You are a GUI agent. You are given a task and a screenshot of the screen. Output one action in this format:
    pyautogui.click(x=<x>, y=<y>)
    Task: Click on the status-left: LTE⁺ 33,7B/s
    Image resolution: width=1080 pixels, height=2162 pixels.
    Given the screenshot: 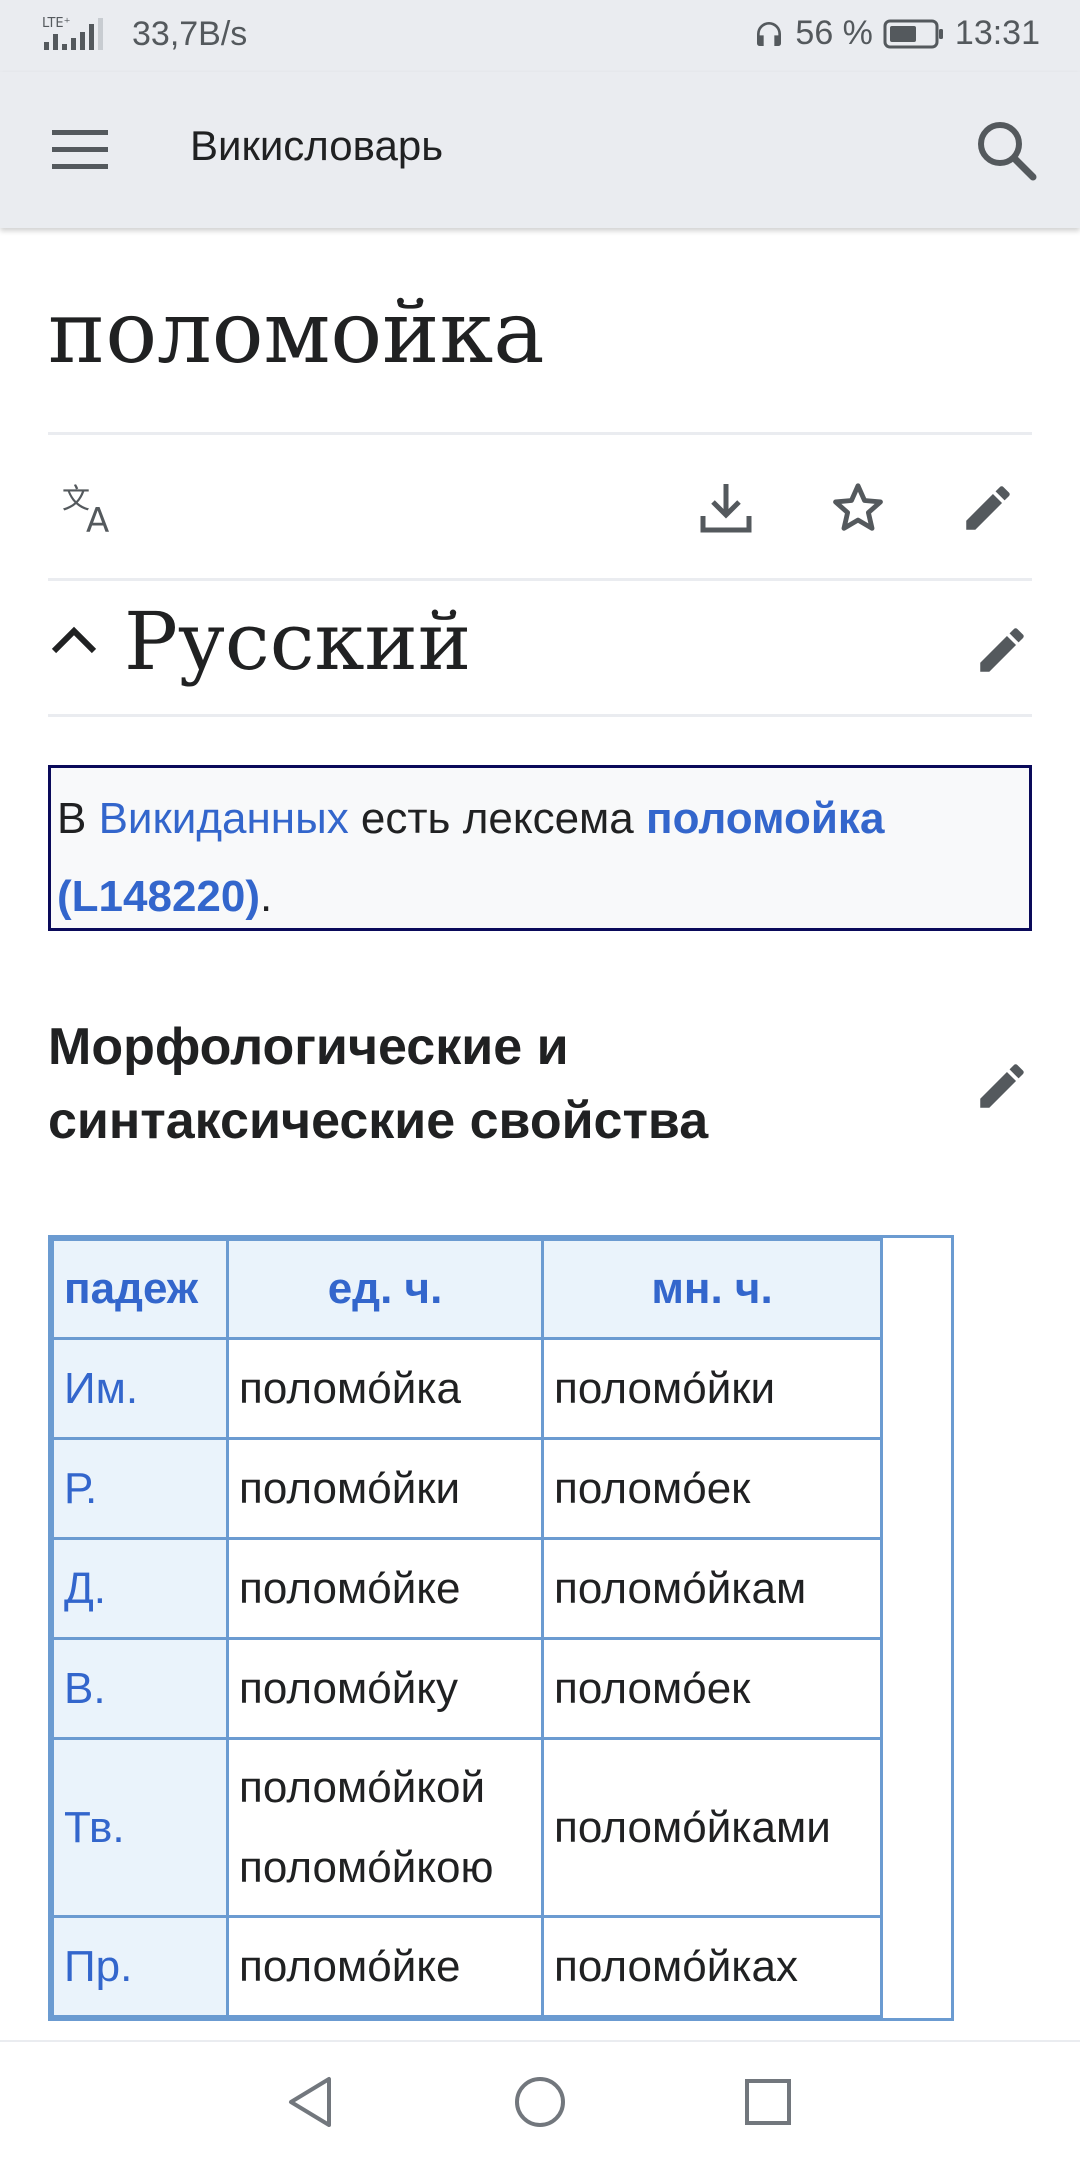 What is the action you would take?
    pyautogui.click(x=144, y=34)
    